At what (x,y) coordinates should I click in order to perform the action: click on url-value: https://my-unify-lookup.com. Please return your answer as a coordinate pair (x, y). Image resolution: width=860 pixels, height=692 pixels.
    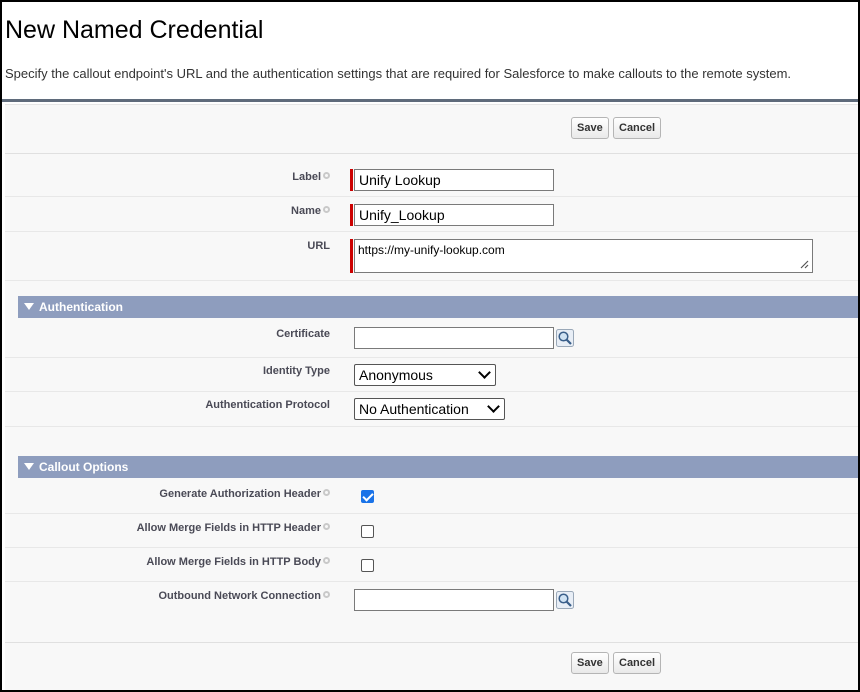
    Looking at the image, I should click on (431, 250).